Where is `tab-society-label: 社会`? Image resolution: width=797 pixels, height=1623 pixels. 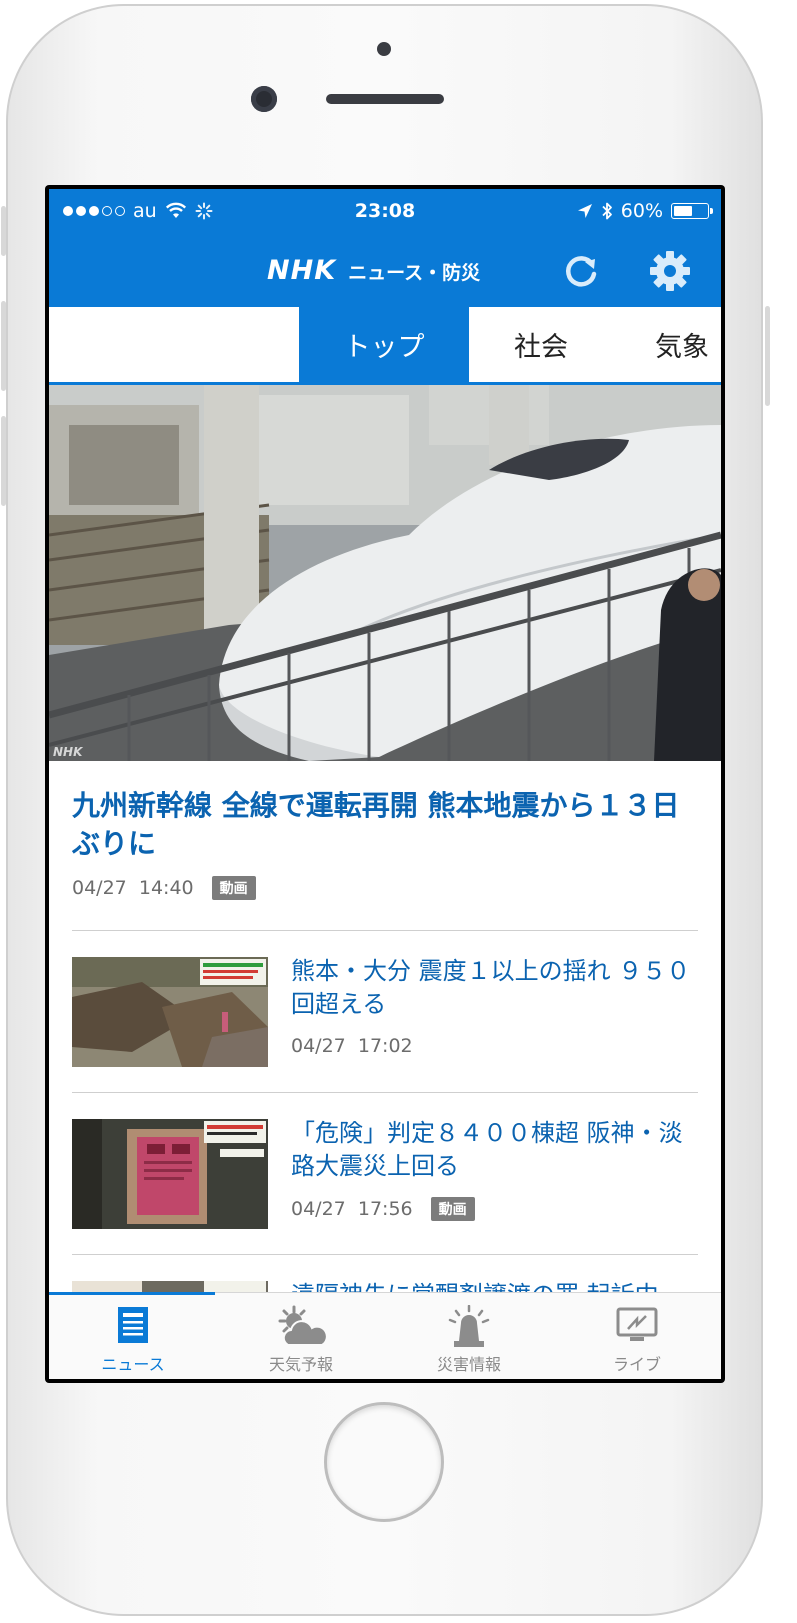
tab-society-label: 社会 is located at coordinates (541, 347).